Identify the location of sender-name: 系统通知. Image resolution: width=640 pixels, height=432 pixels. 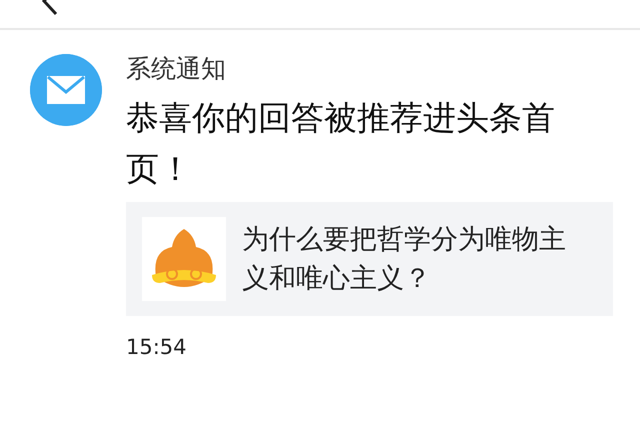
(176, 69).